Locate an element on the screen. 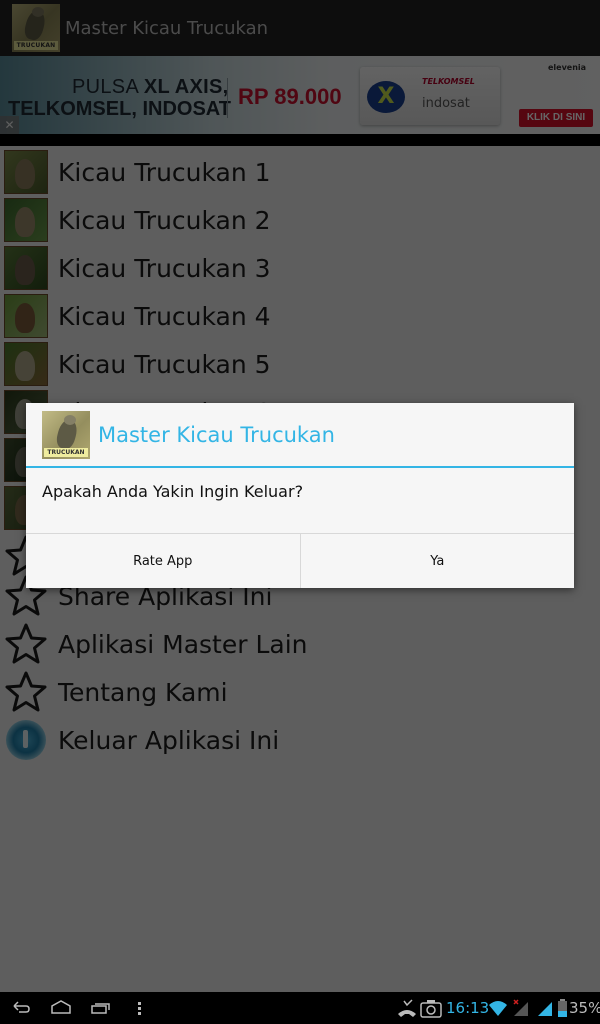 The width and height of the screenshot is (600, 1024). bird-head is located at coordinates (70, 419).